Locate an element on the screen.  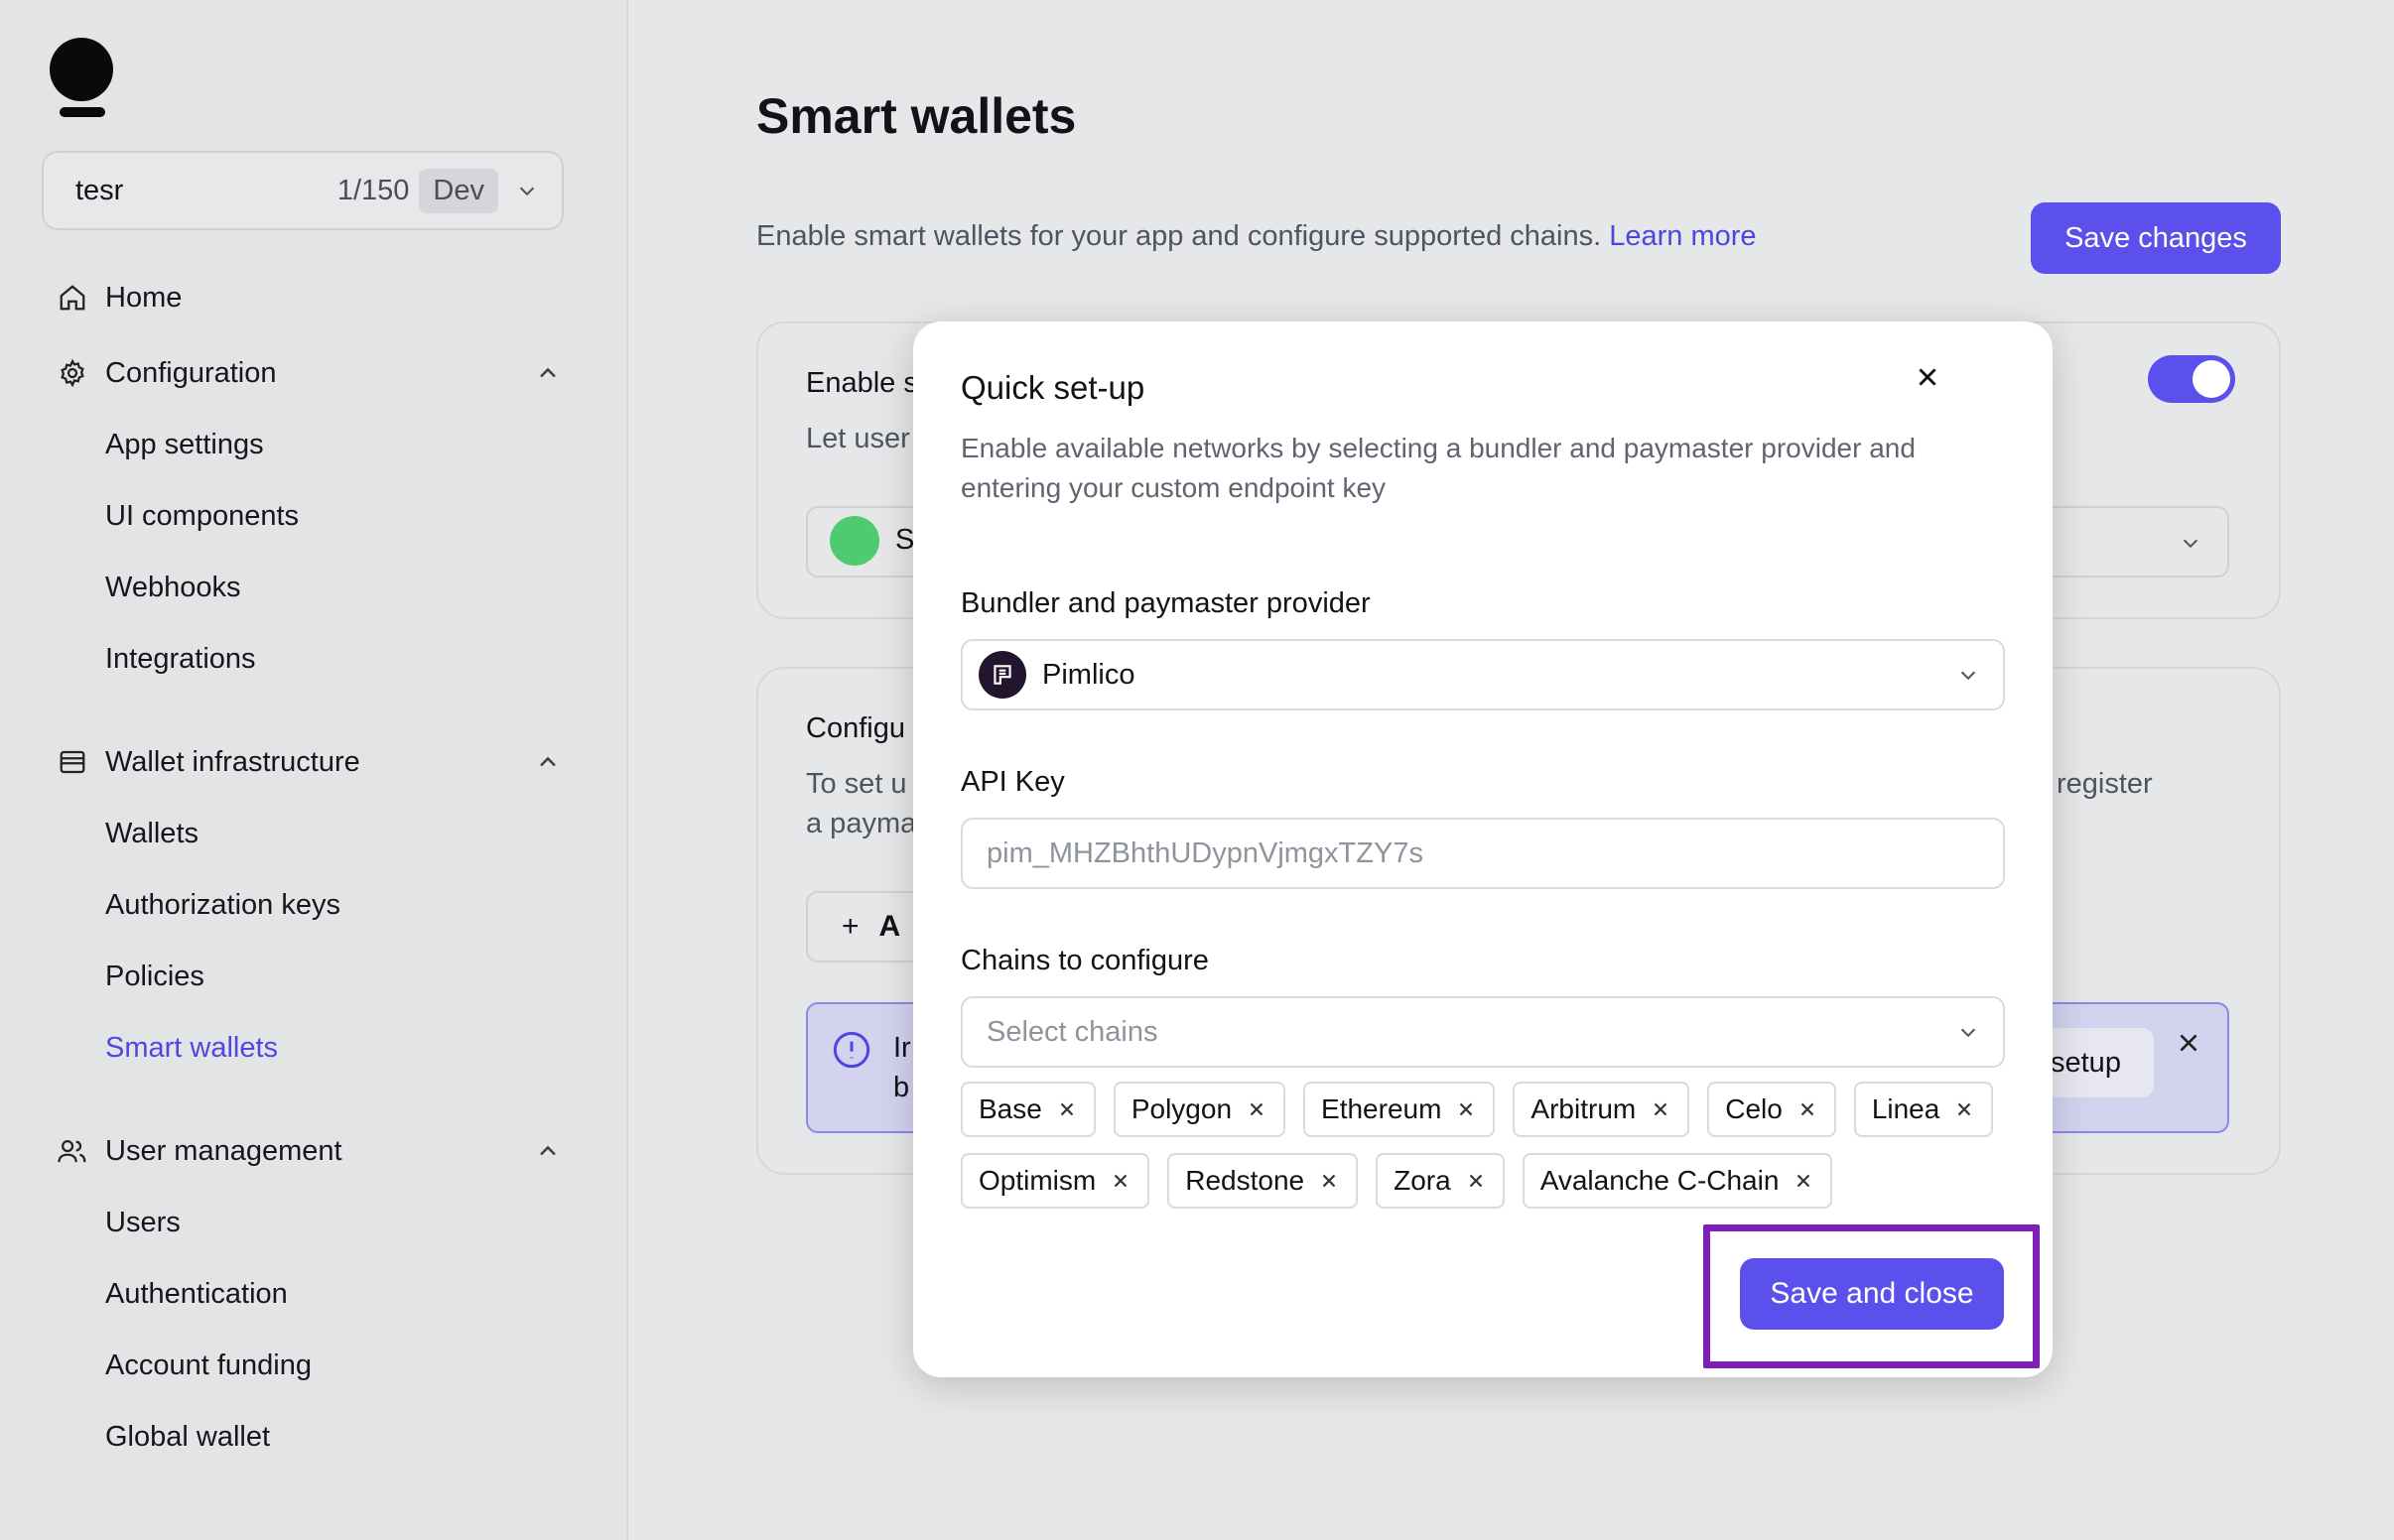
card-description: a payma is located at coordinates (862, 823).